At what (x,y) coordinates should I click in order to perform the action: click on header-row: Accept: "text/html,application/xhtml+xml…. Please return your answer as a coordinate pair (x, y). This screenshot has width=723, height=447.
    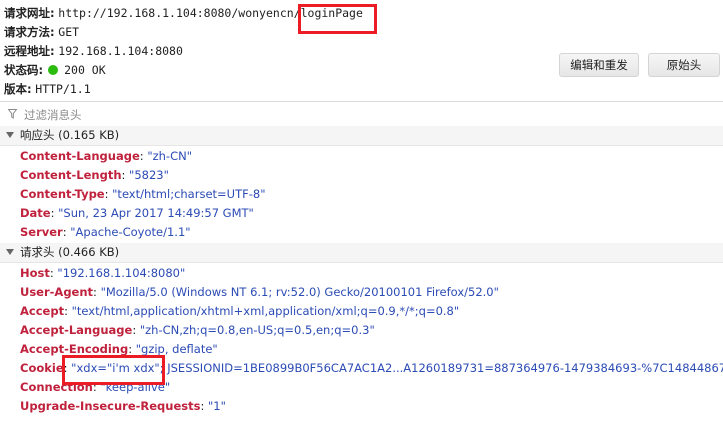
    Looking at the image, I should click on (239, 311).